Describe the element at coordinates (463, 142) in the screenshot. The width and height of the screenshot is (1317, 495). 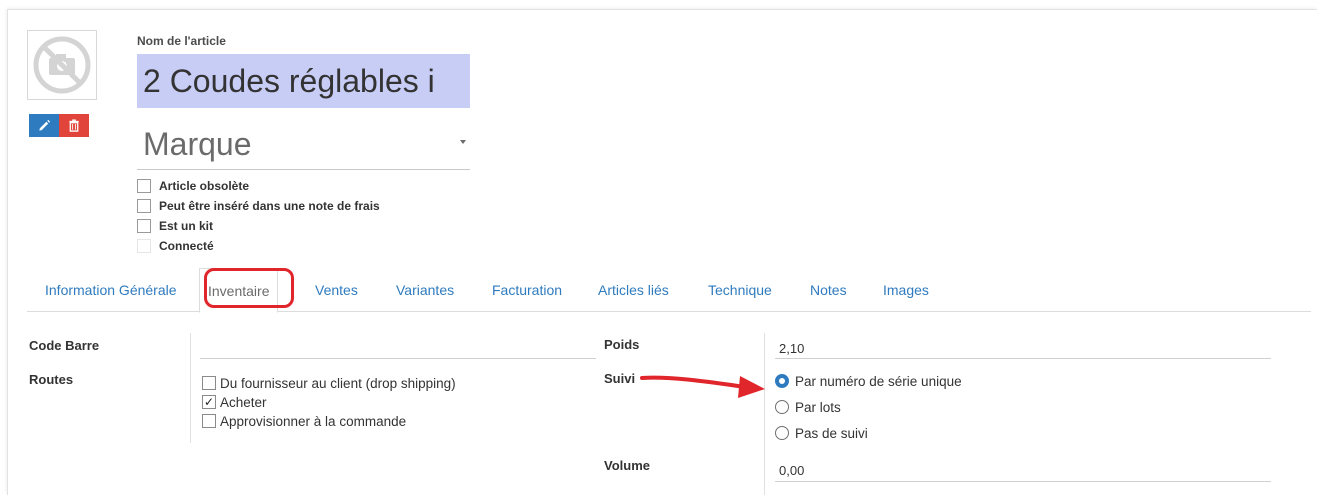
I see `caret-down-icon` at that location.